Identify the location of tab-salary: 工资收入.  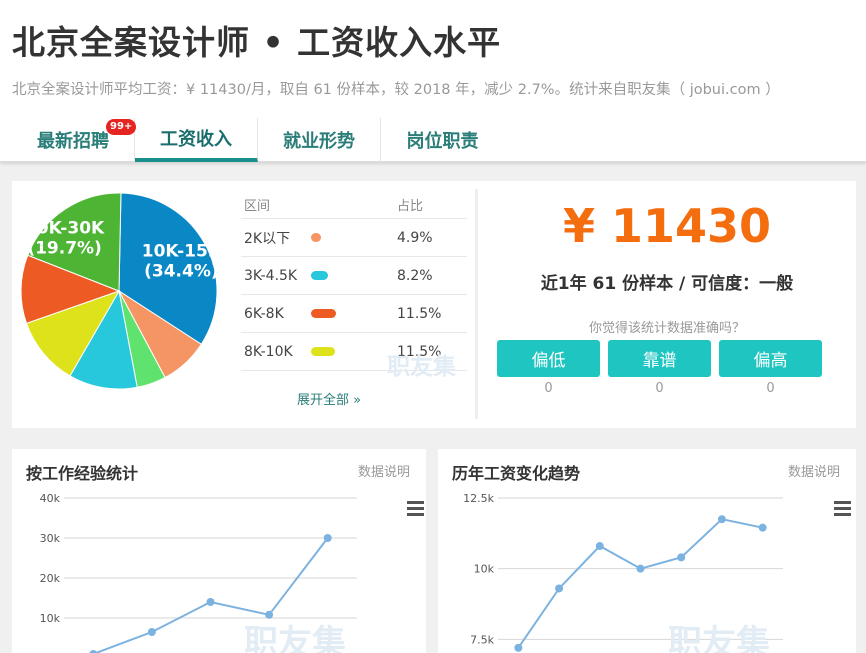
(196, 140).